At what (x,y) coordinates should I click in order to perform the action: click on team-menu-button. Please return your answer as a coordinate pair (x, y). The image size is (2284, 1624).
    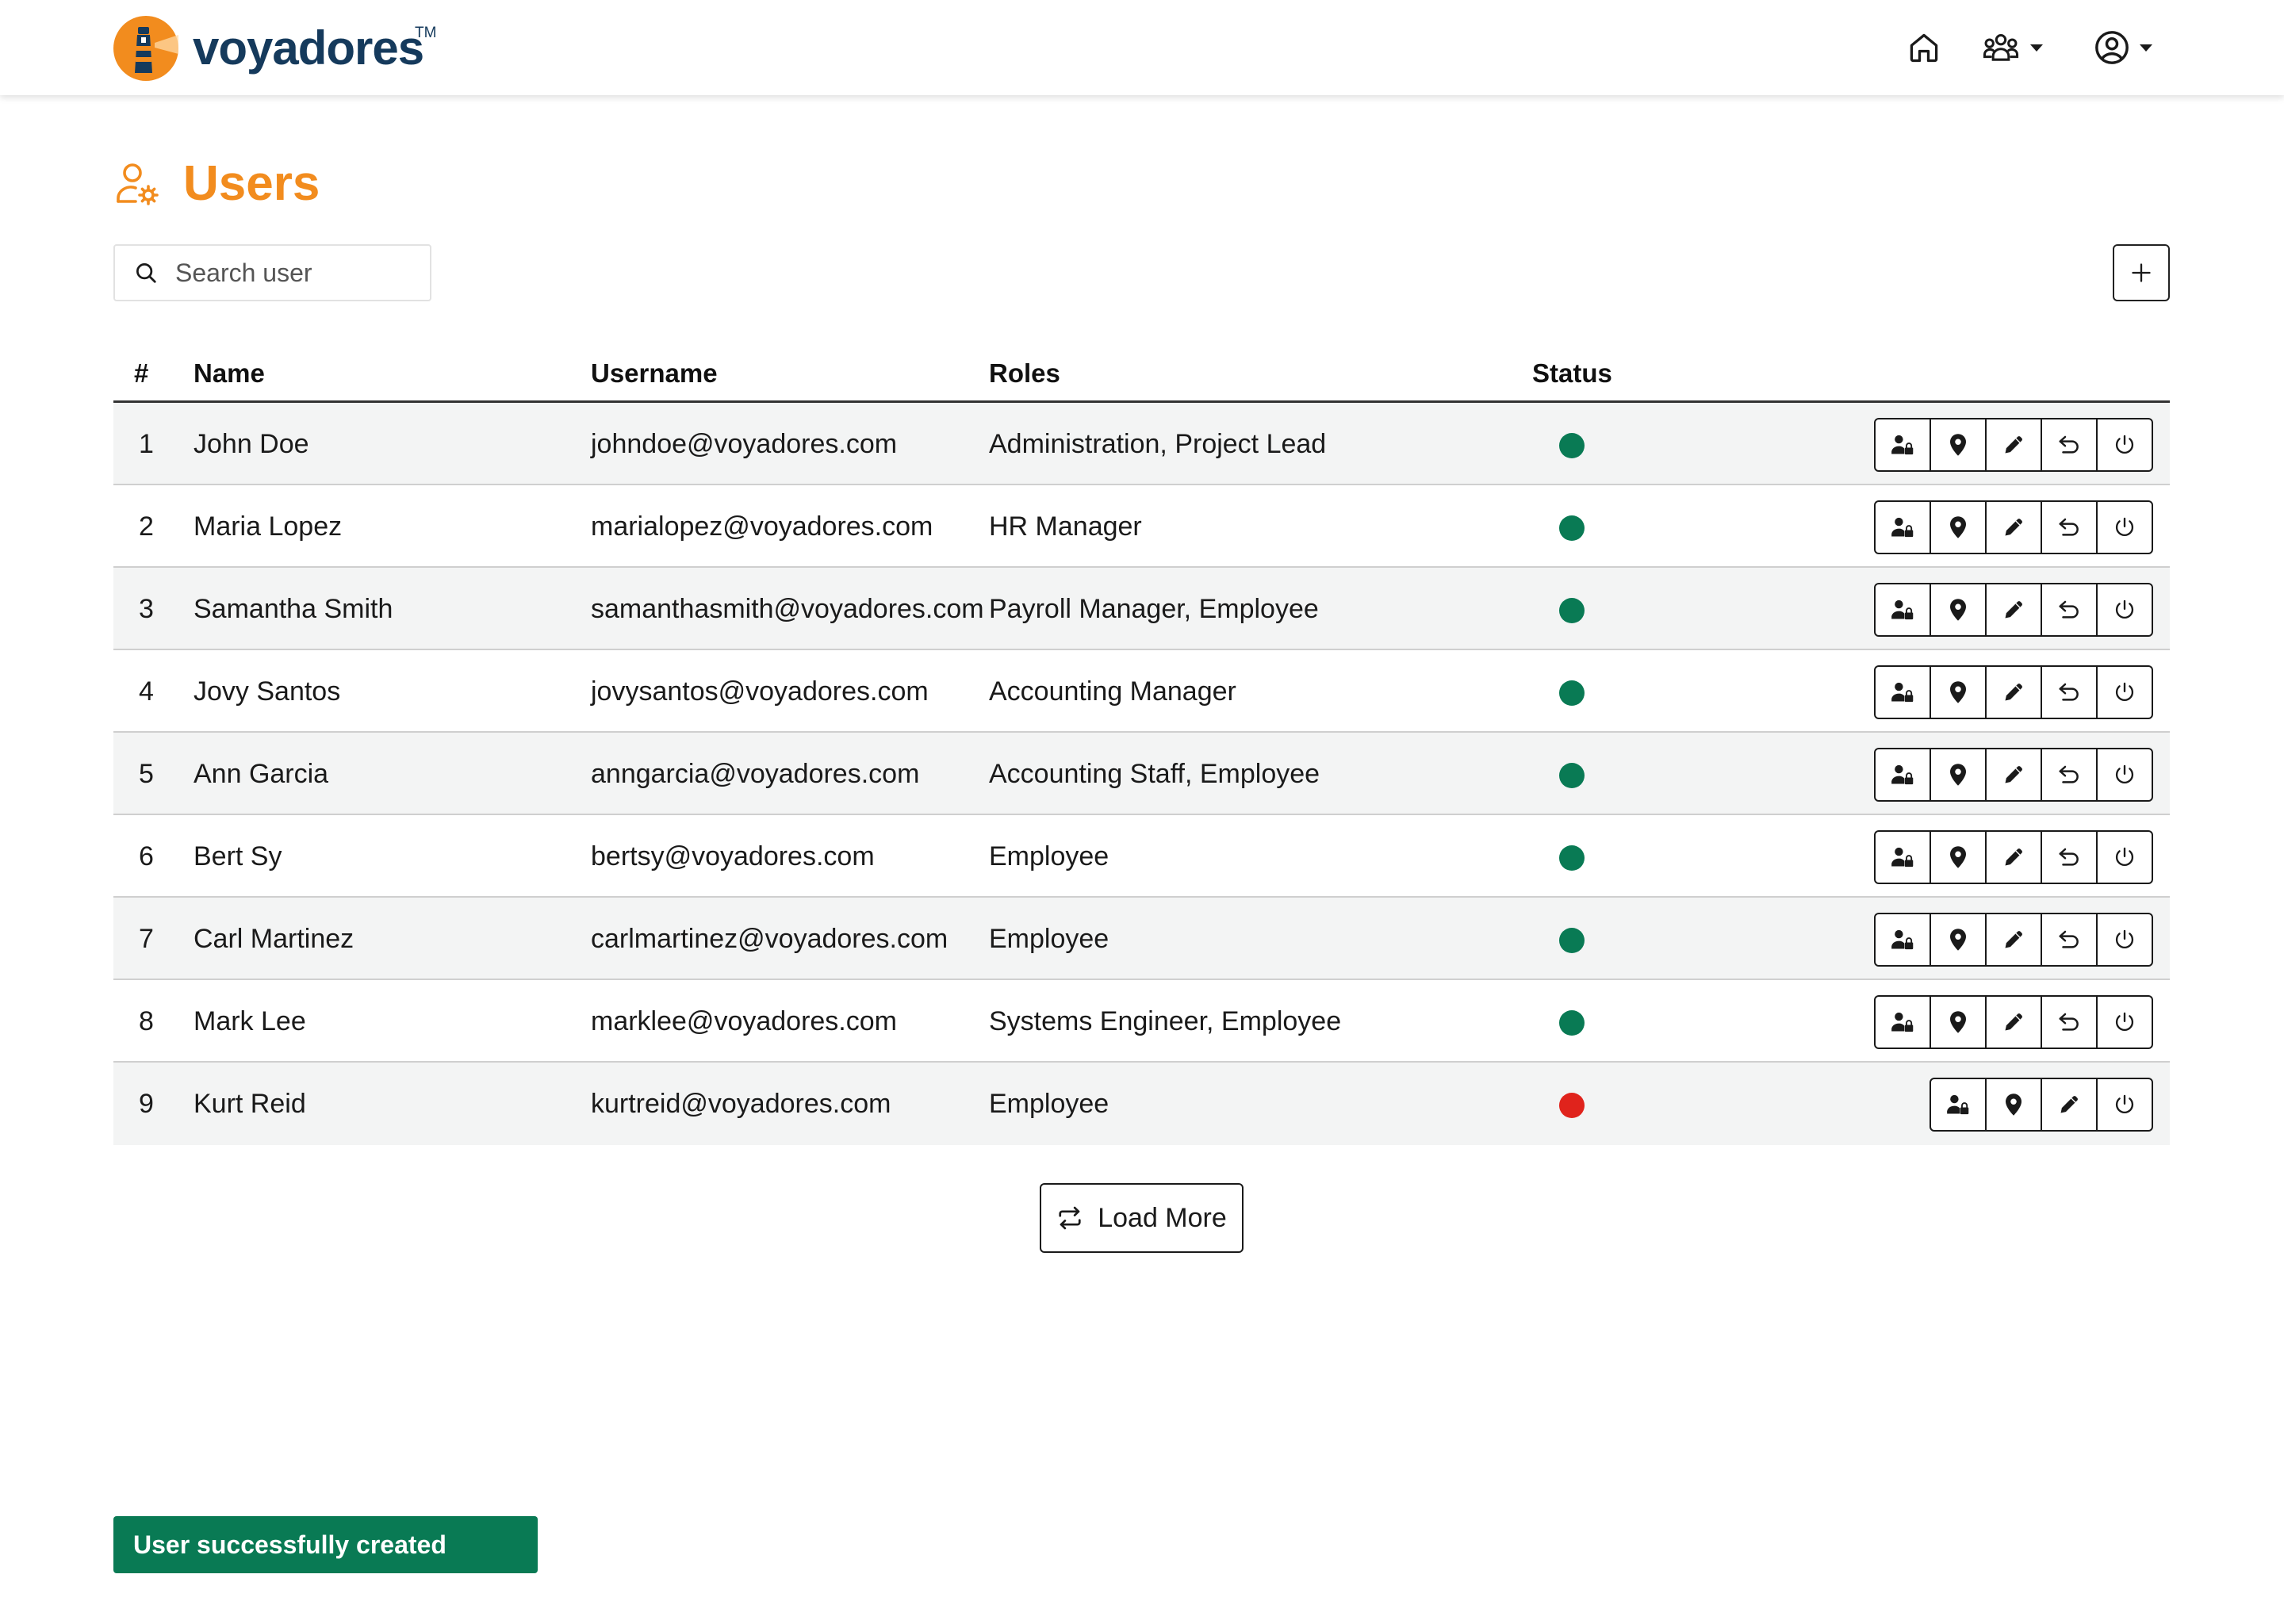
    Looking at the image, I should click on (2012, 47).